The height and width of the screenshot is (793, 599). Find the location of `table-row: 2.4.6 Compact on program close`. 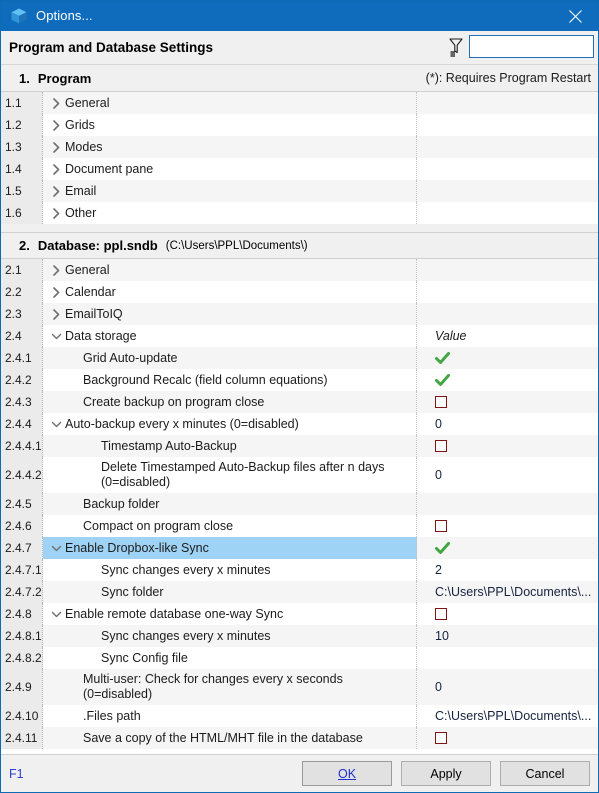

table-row: 2.4.6 Compact on program close is located at coordinates (299, 526).